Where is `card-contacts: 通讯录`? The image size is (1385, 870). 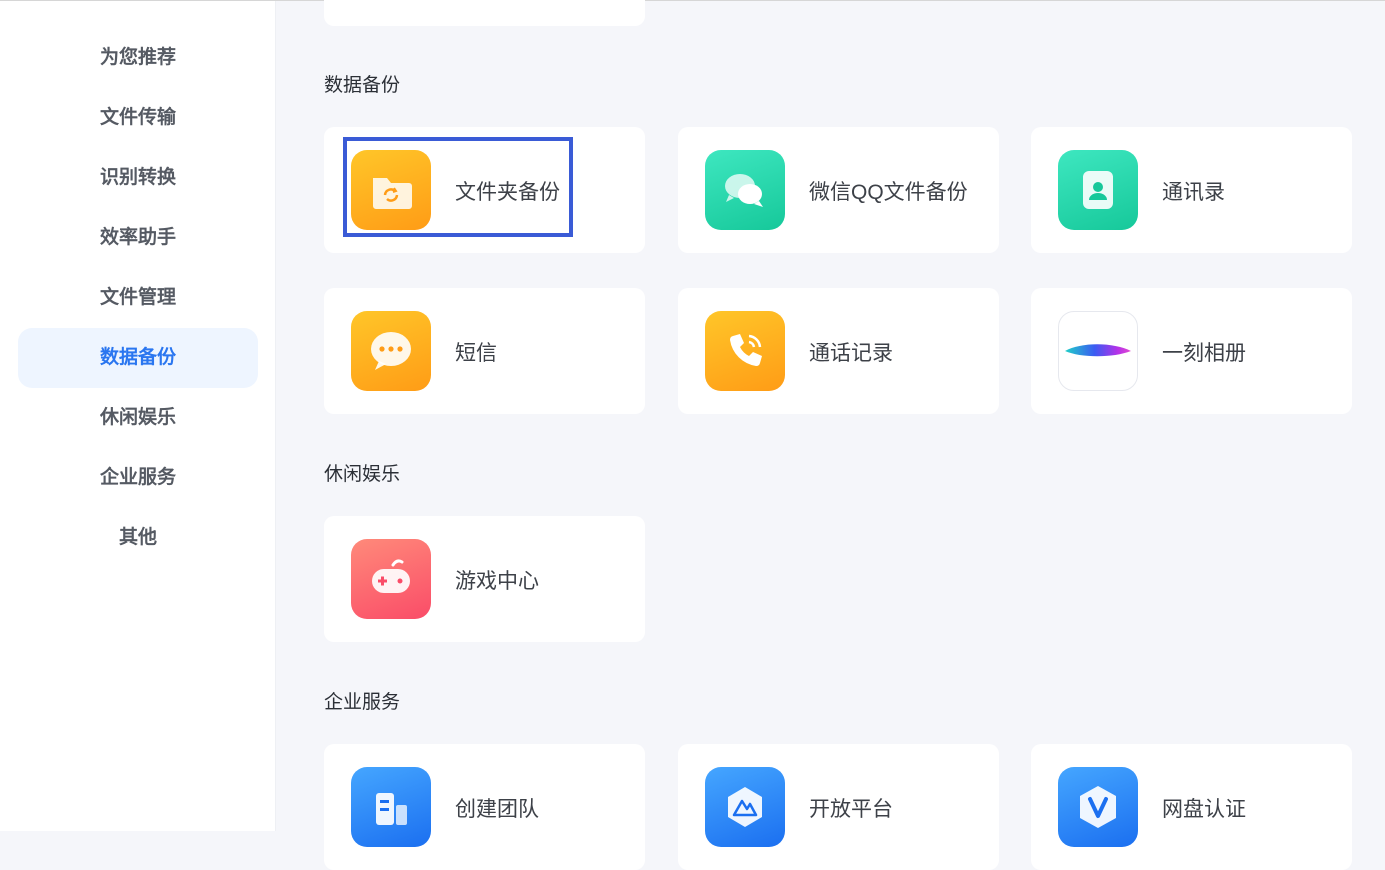
card-contacts: 通讯录 is located at coordinates (1191, 190).